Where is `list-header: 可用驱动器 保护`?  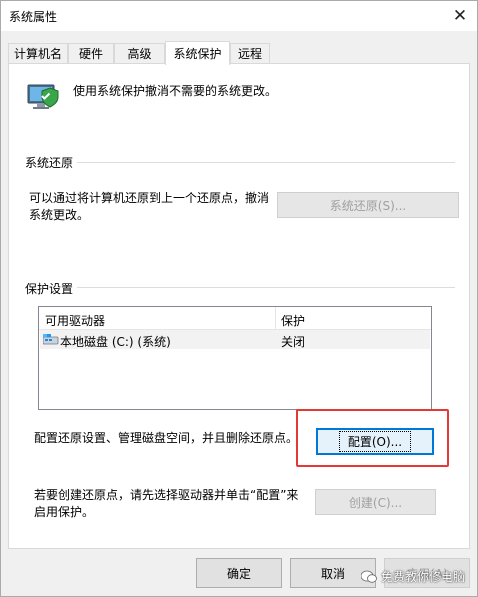 list-header: 可用驱动器 保护 is located at coordinates (235, 318).